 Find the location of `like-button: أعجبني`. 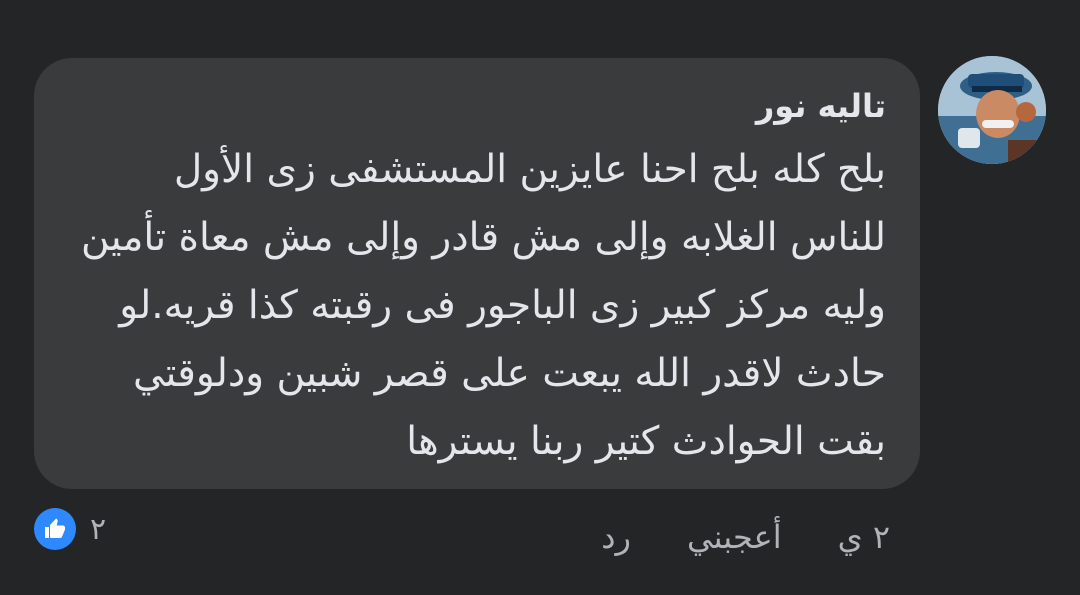

like-button: أعجبني is located at coordinates (734, 537).